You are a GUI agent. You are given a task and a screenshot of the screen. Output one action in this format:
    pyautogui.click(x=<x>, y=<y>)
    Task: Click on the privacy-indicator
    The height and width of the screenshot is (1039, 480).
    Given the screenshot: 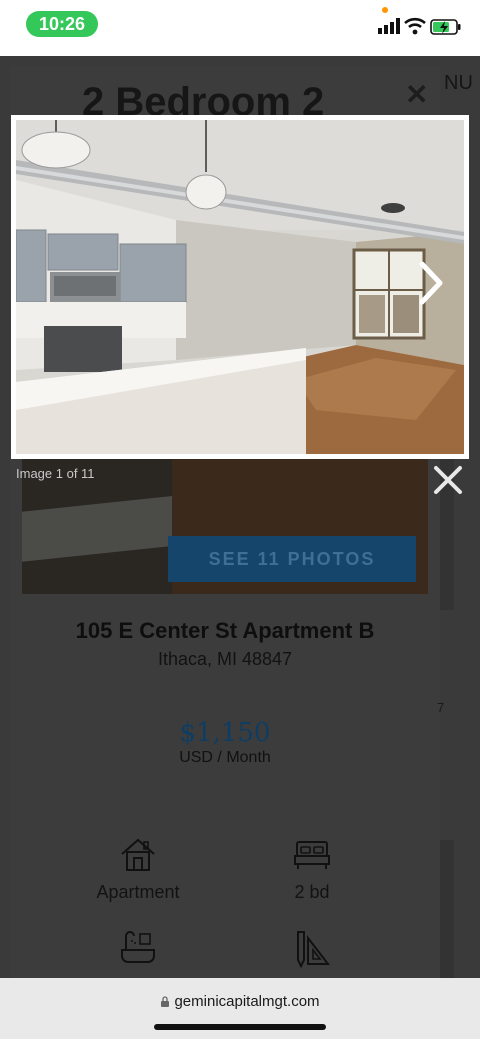 What is the action you would take?
    pyautogui.click(x=385, y=10)
    